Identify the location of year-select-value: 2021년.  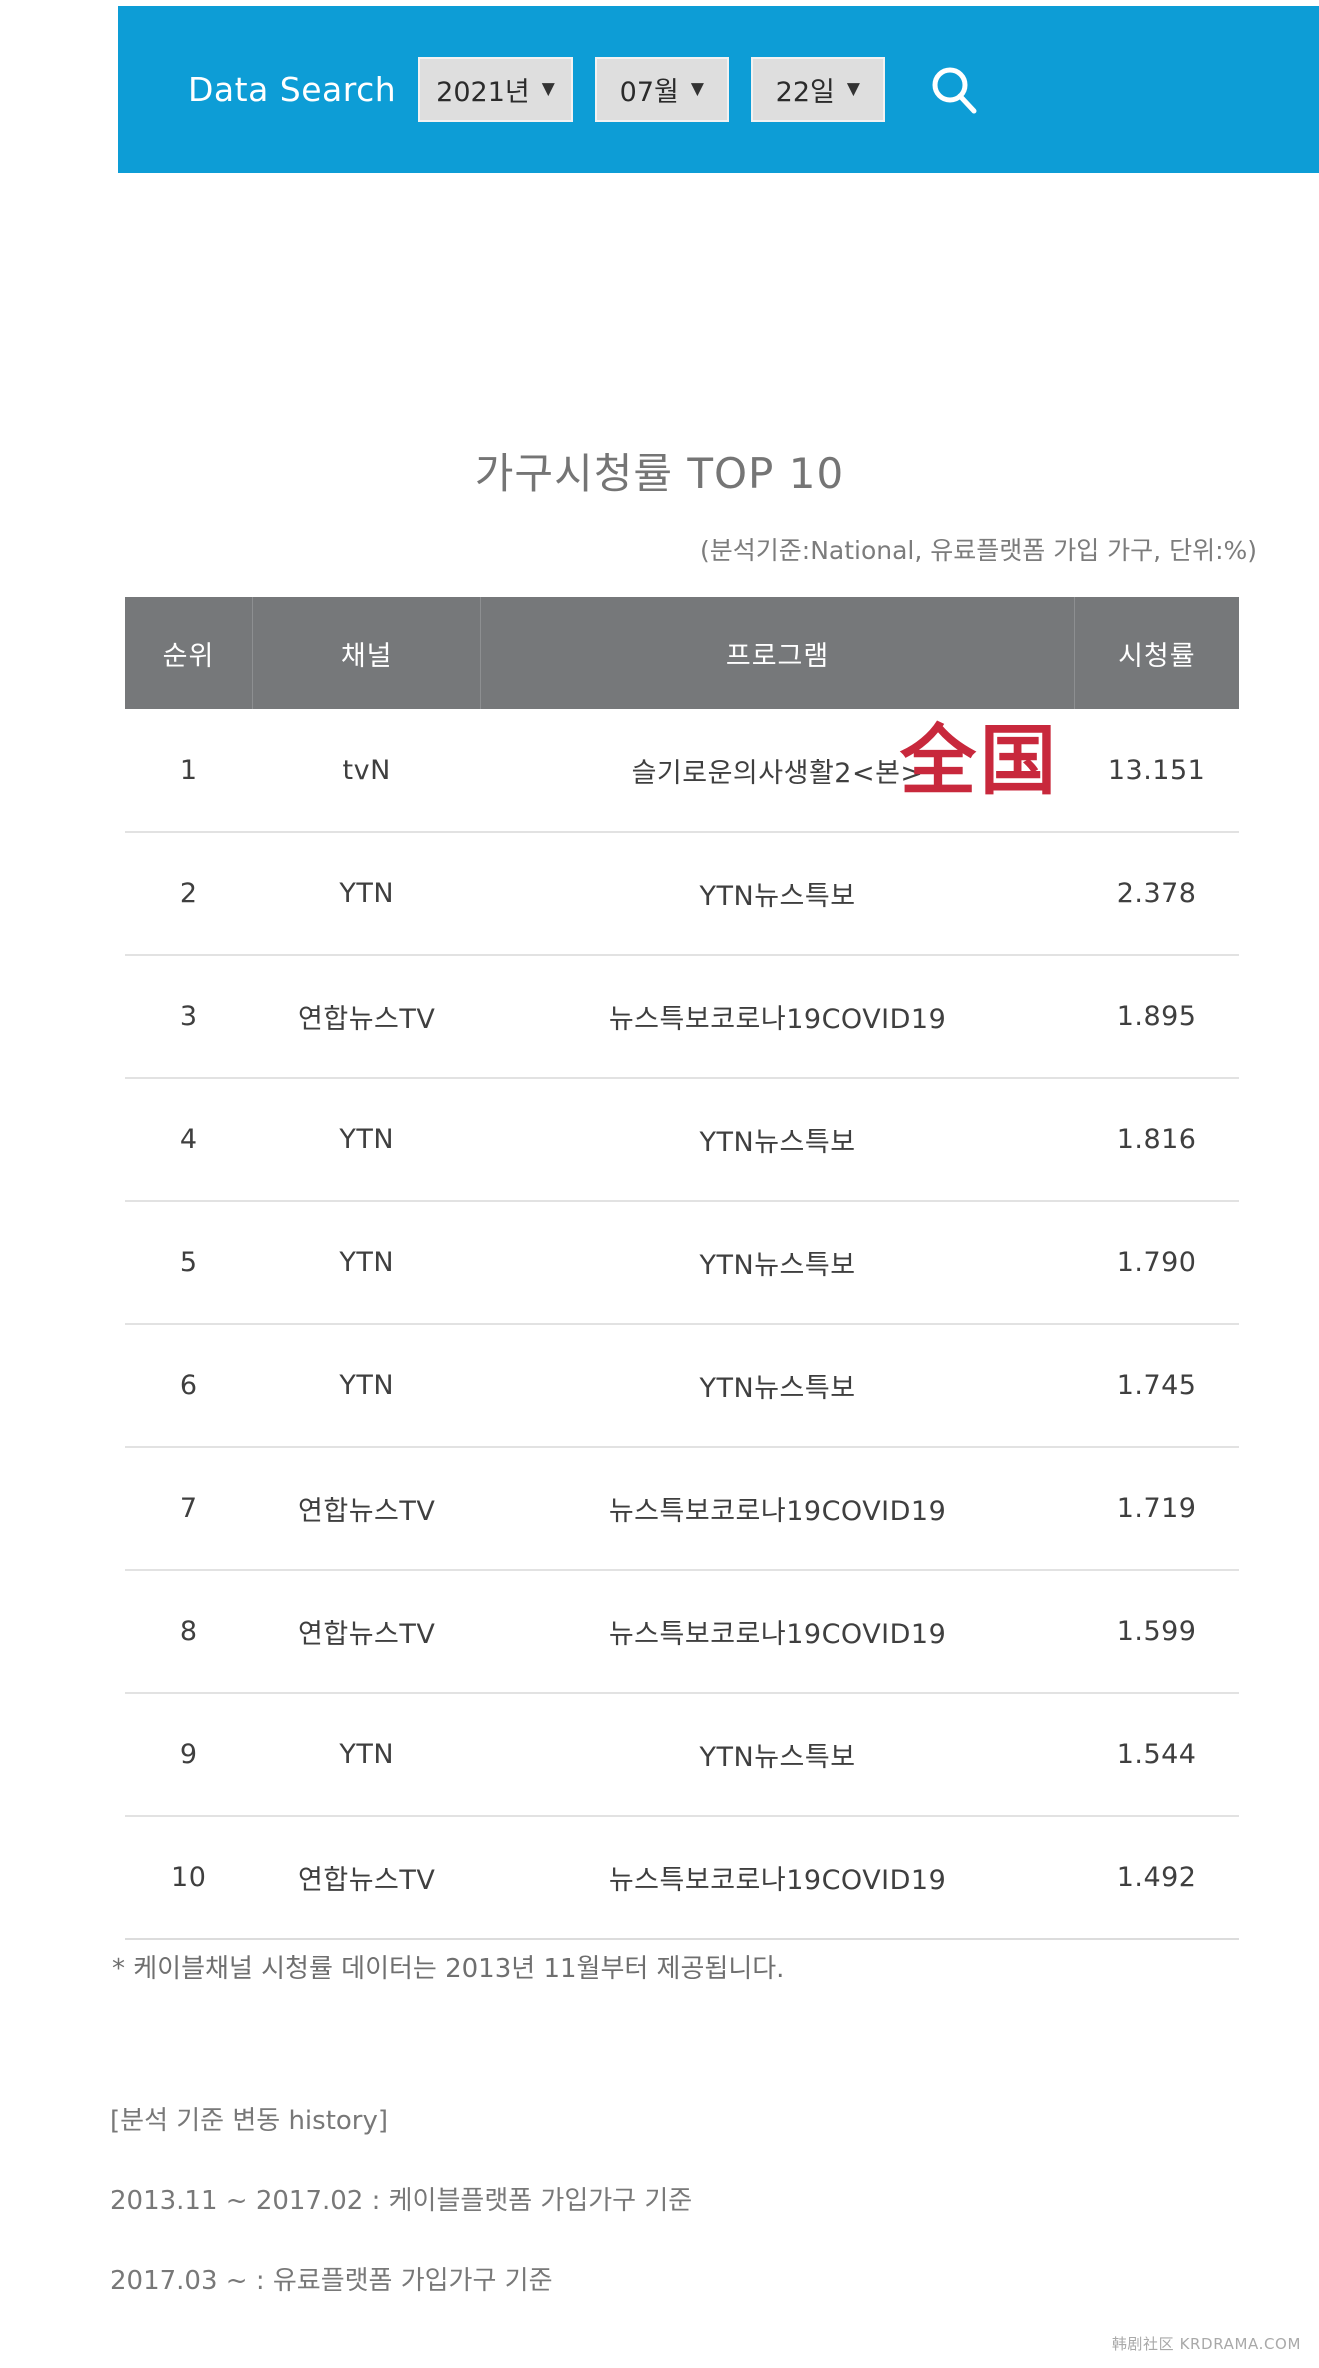
(483, 92).